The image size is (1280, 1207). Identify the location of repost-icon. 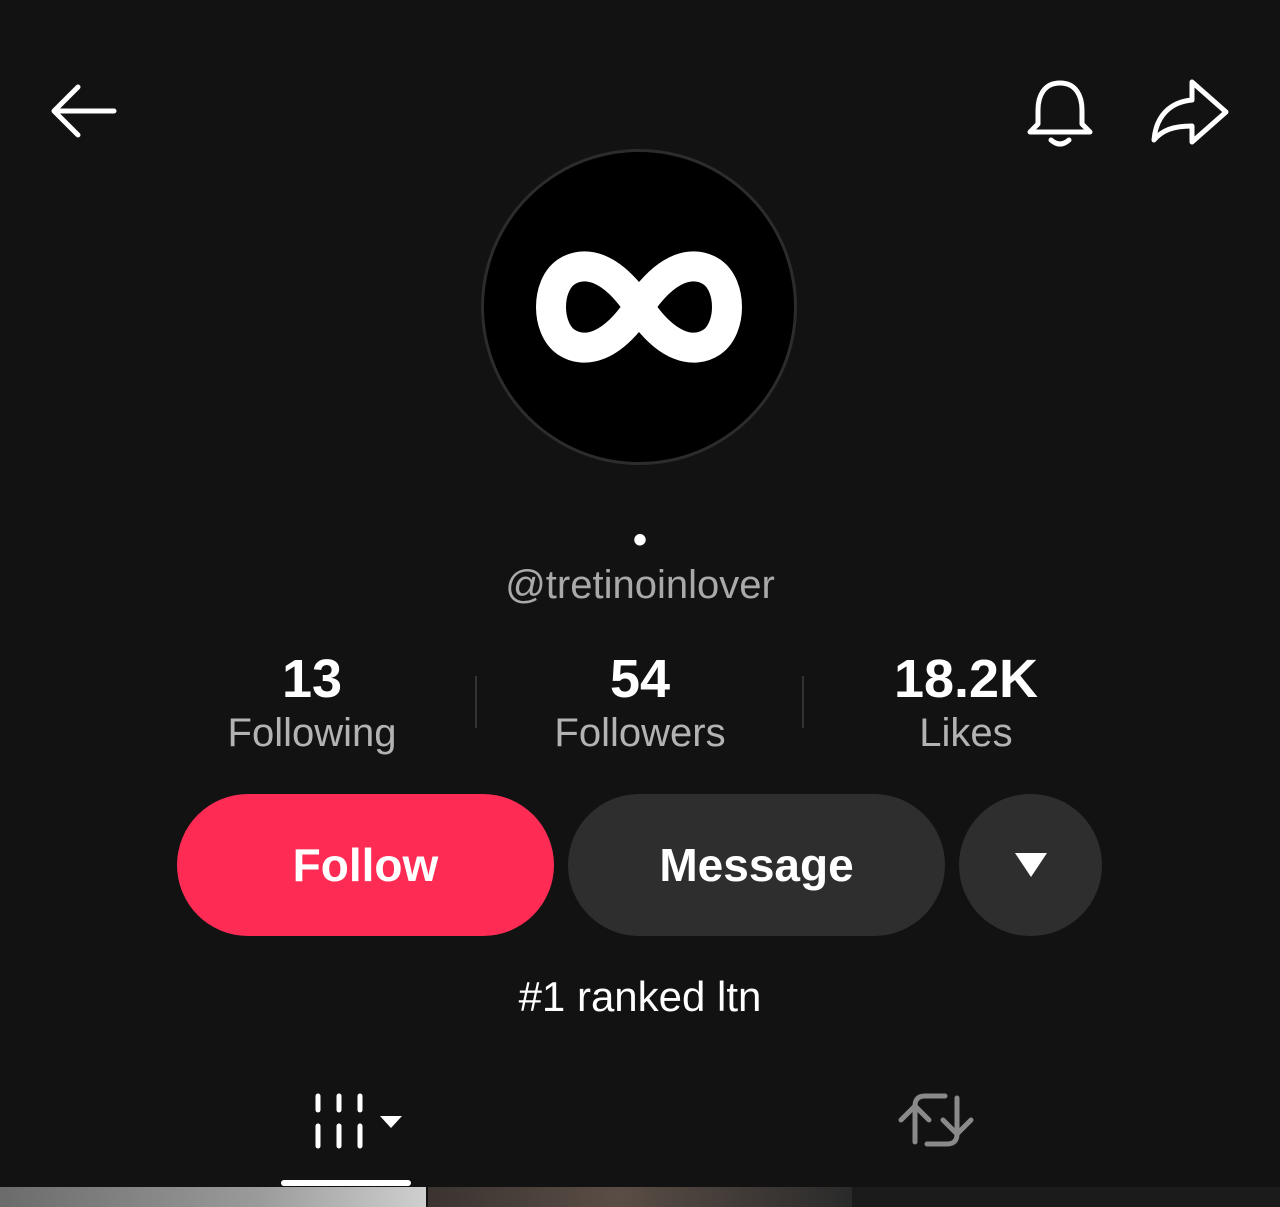
(936, 1120).